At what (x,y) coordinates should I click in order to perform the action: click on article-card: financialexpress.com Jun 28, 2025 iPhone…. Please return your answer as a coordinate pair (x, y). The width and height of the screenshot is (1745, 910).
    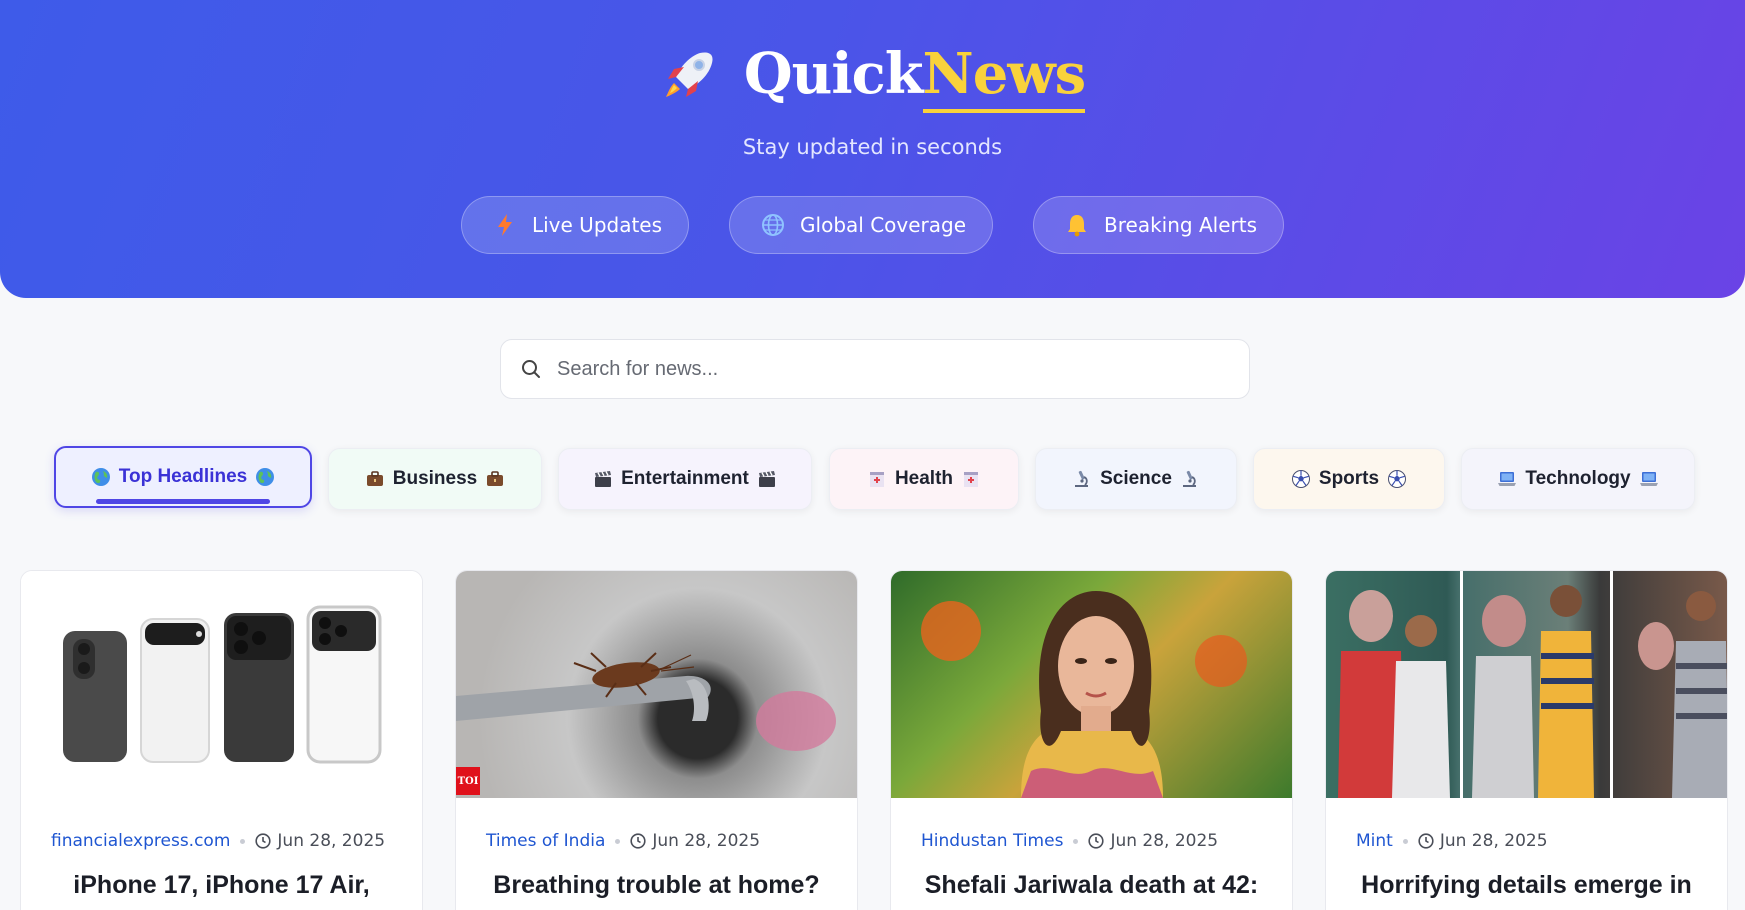
    Looking at the image, I should click on (221, 740).